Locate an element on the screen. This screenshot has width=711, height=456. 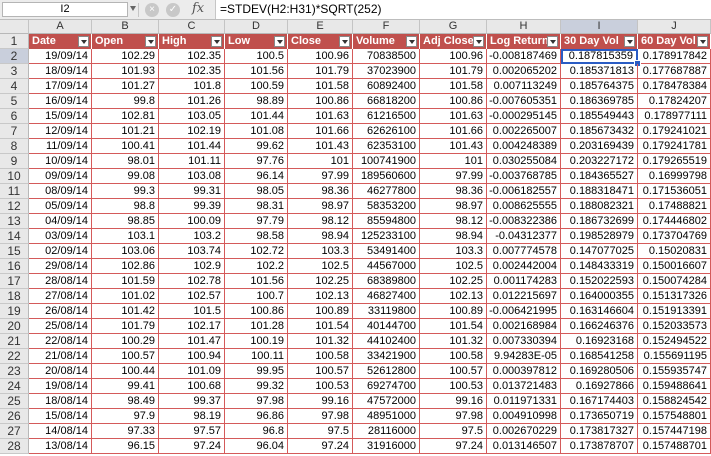
table-cell: 0.173704769 is located at coordinates (674, 236).